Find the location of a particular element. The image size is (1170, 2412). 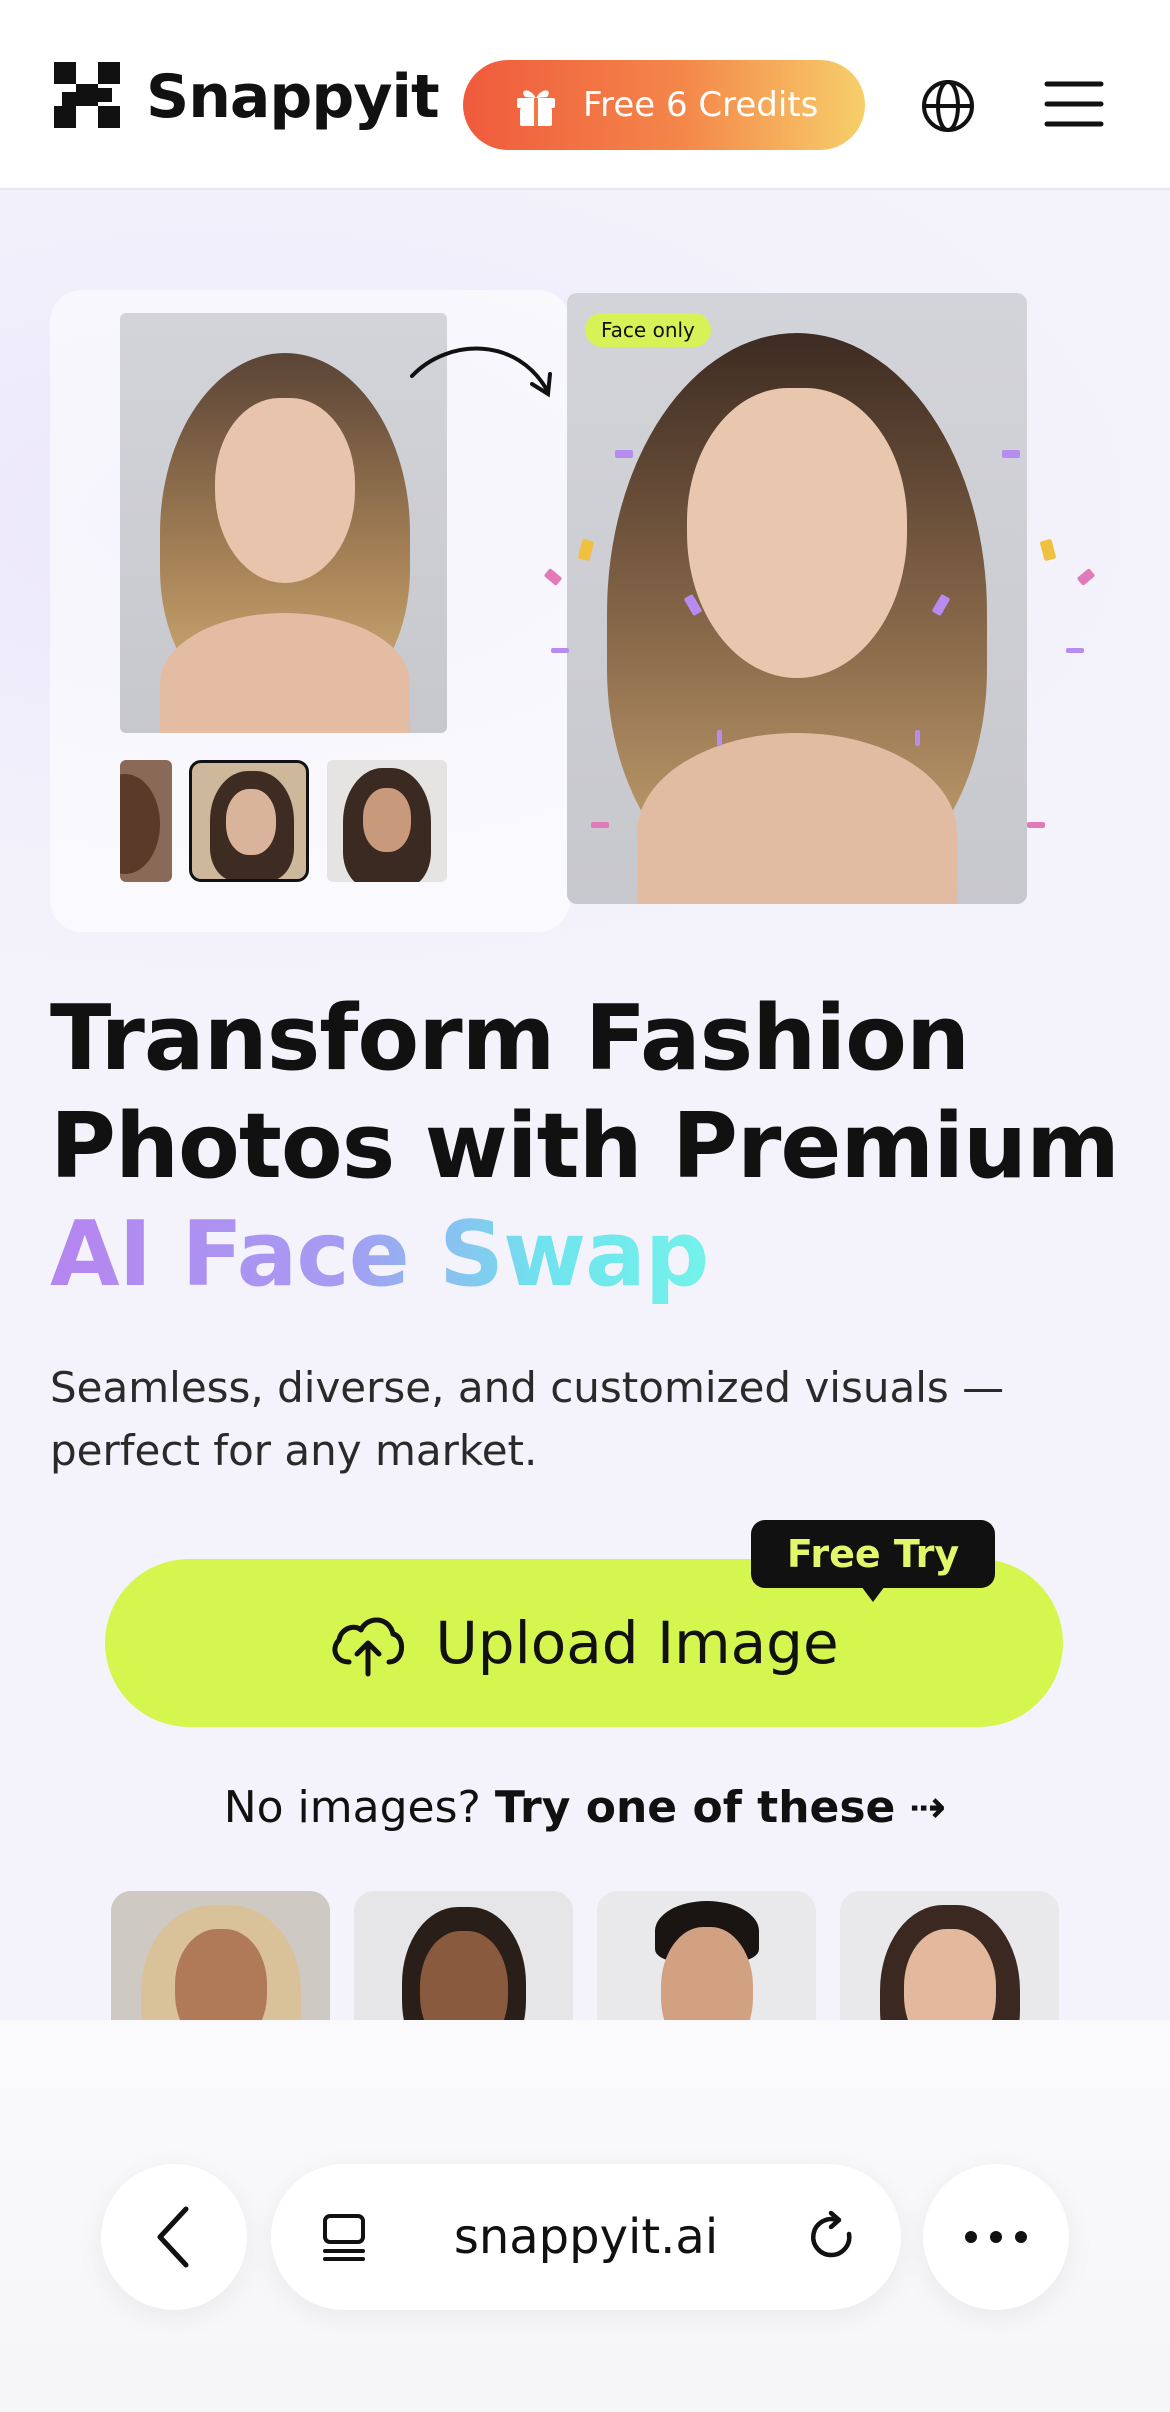

free-credits-button: Free 6 Credits is located at coordinates (664, 105).